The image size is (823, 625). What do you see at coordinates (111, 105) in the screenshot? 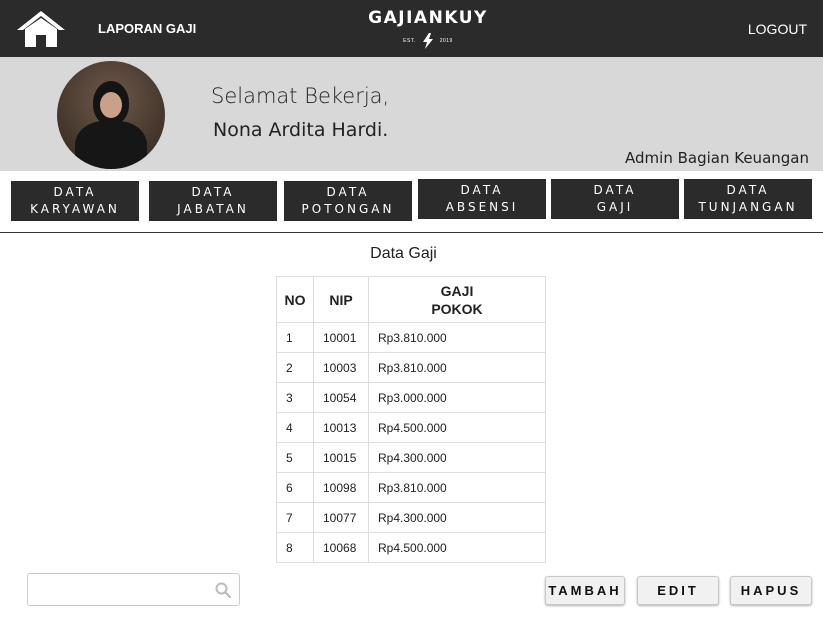
I see `avatar-face` at bounding box center [111, 105].